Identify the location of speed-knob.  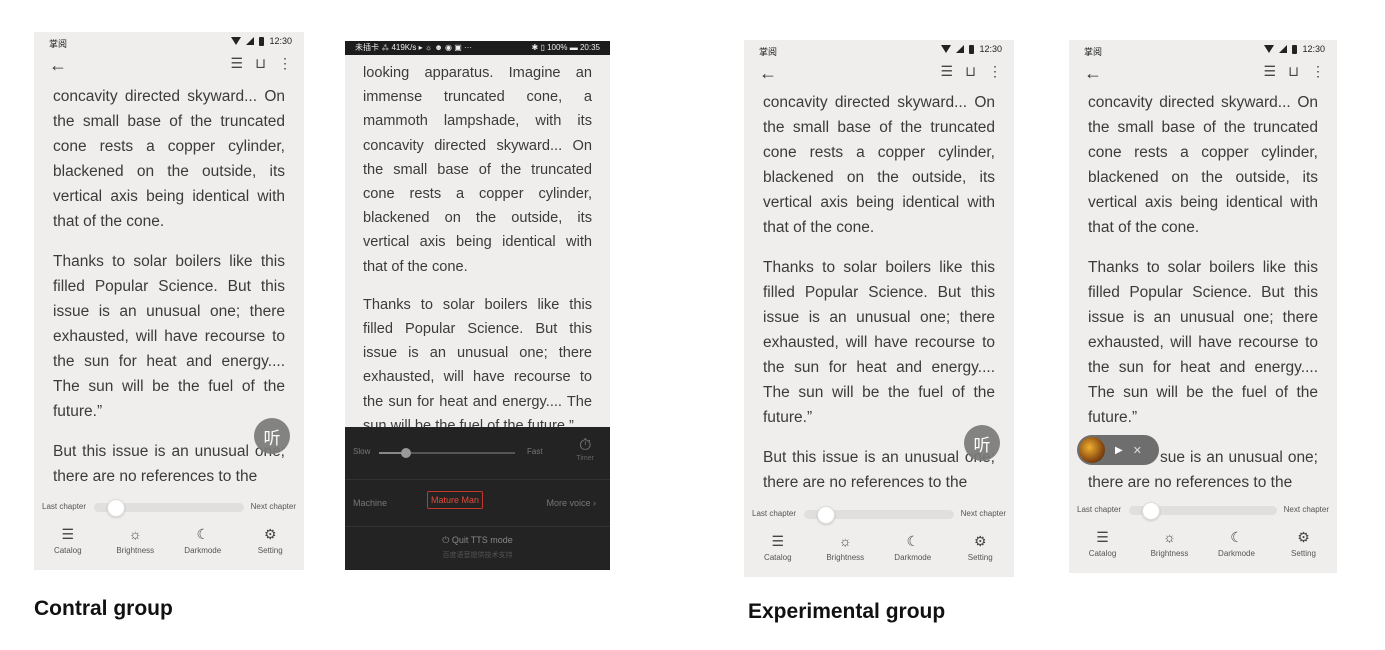
(406, 453).